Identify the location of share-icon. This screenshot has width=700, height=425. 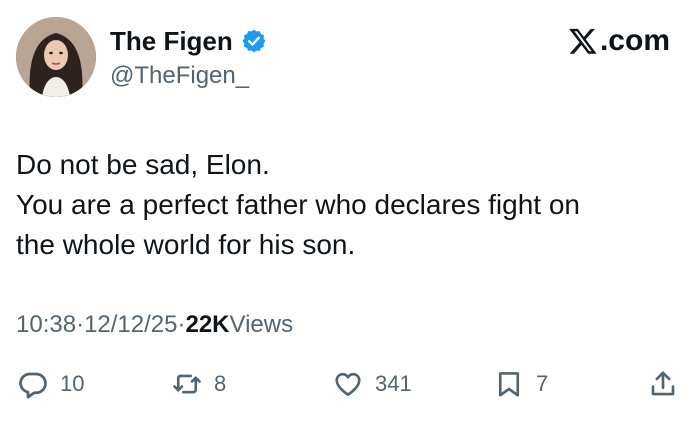
(663, 384).